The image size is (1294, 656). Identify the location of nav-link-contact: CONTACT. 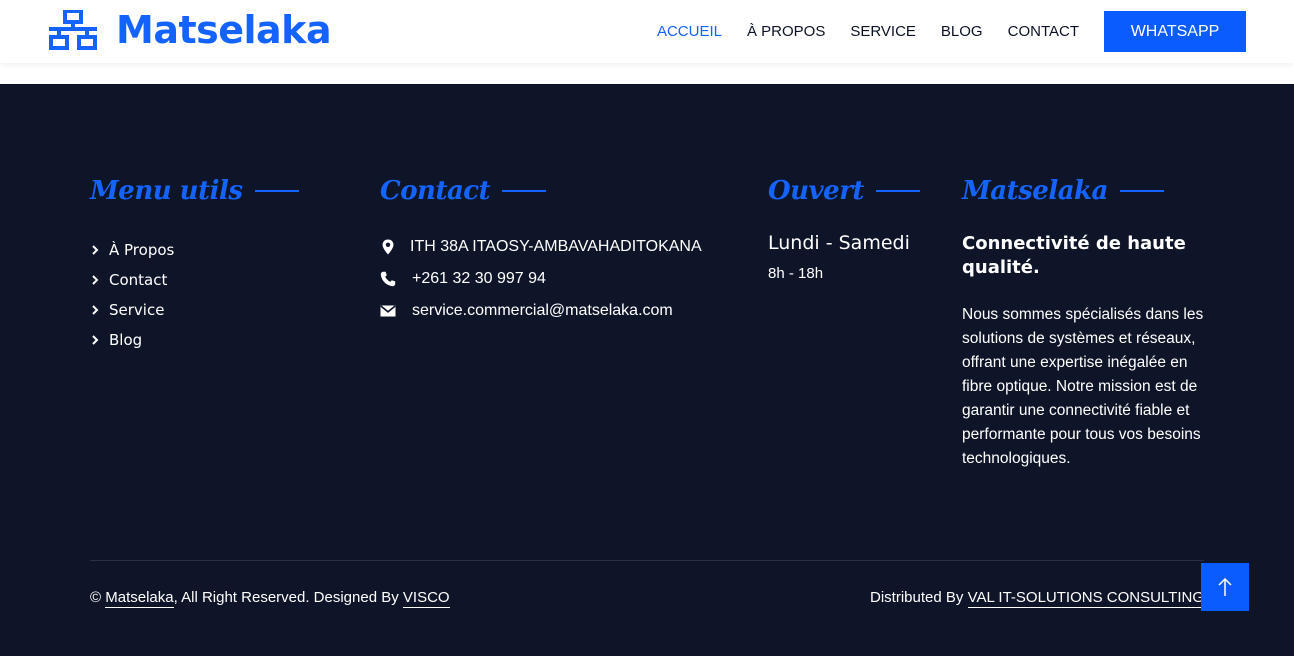
(1043, 31).